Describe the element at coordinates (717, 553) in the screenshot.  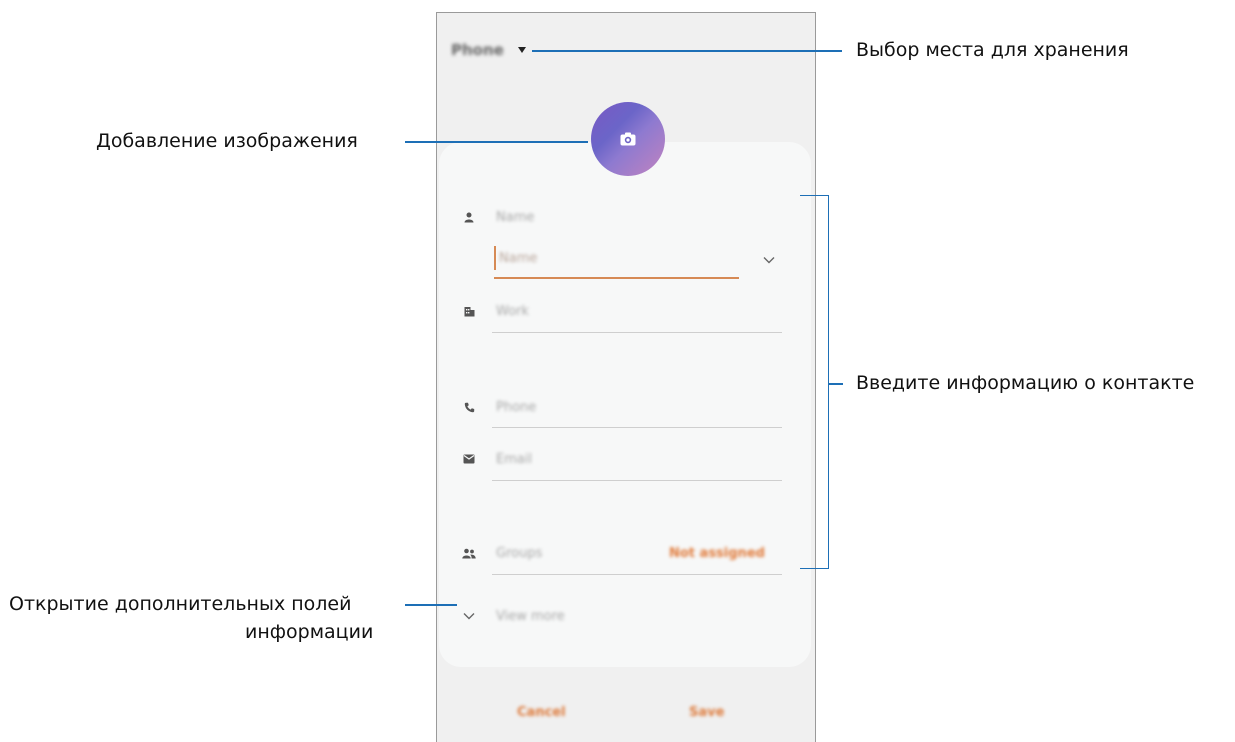
I see `groups-value: Not assigned` at that location.